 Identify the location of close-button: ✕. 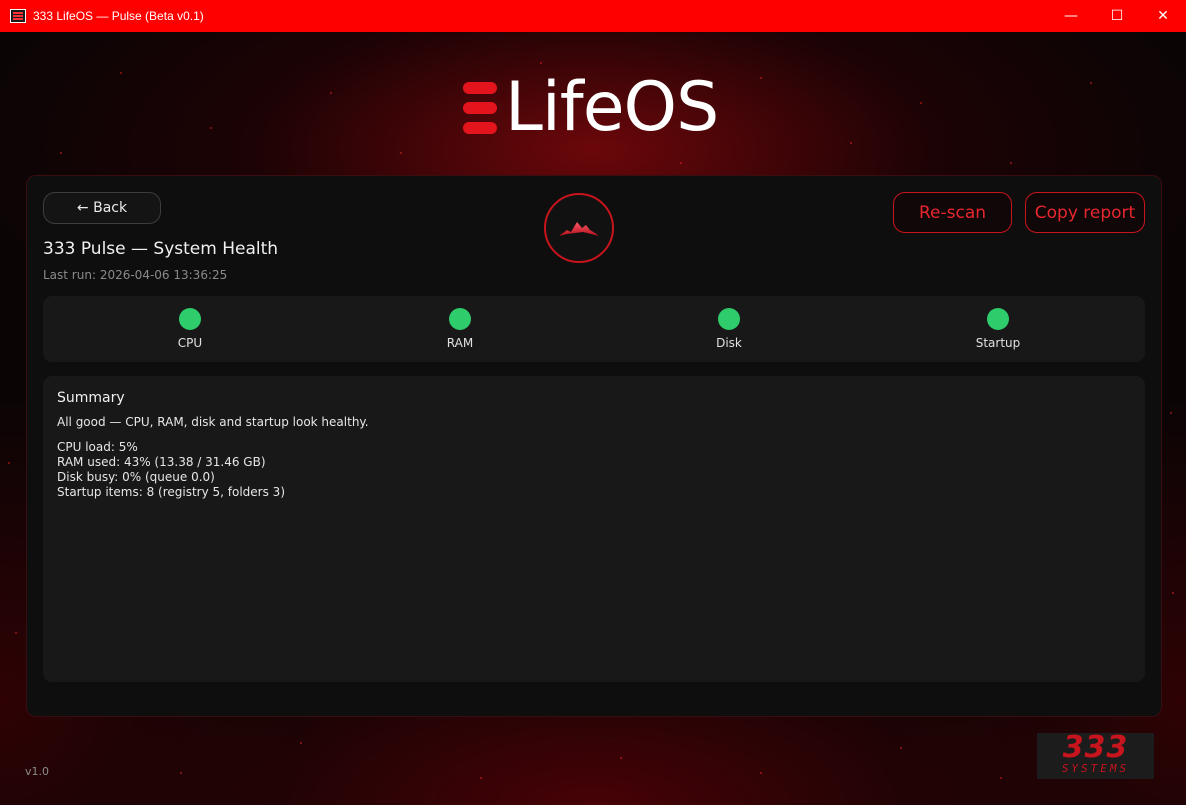
(1163, 16).